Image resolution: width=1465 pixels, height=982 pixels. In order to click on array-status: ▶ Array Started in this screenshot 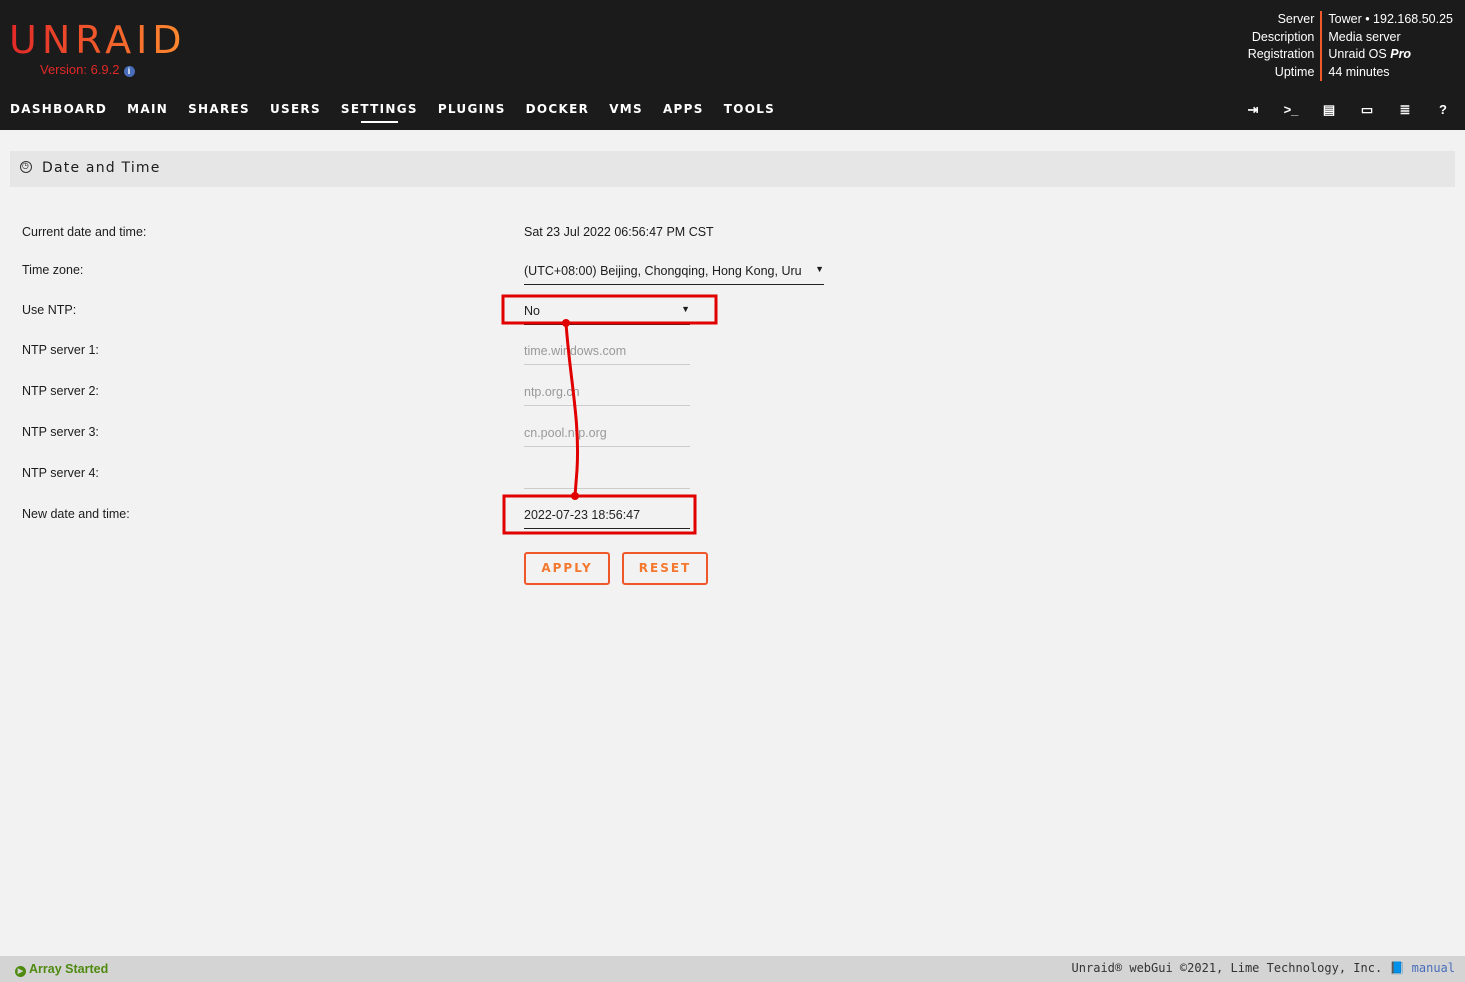, I will do `click(61, 969)`.